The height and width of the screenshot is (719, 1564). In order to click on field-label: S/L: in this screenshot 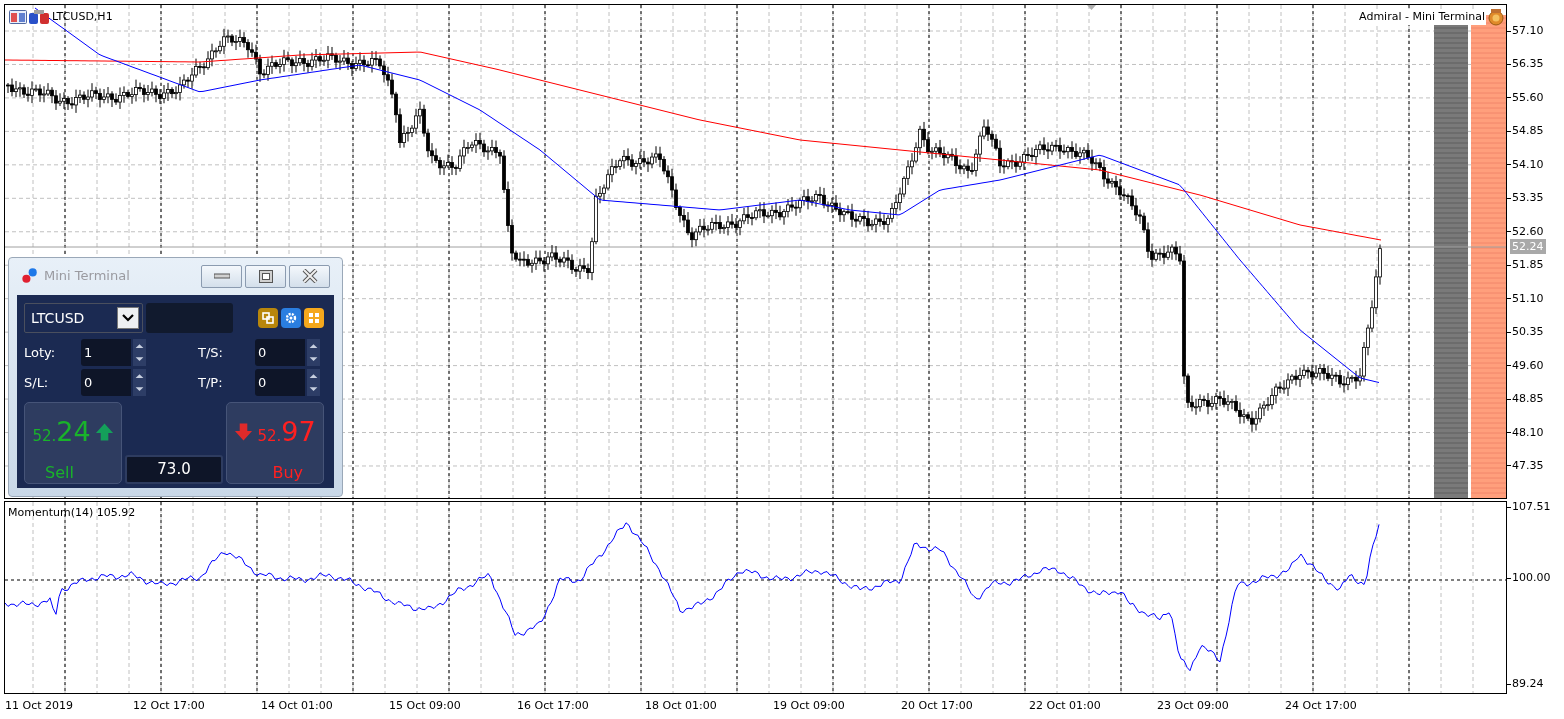, I will do `click(37, 382)`.